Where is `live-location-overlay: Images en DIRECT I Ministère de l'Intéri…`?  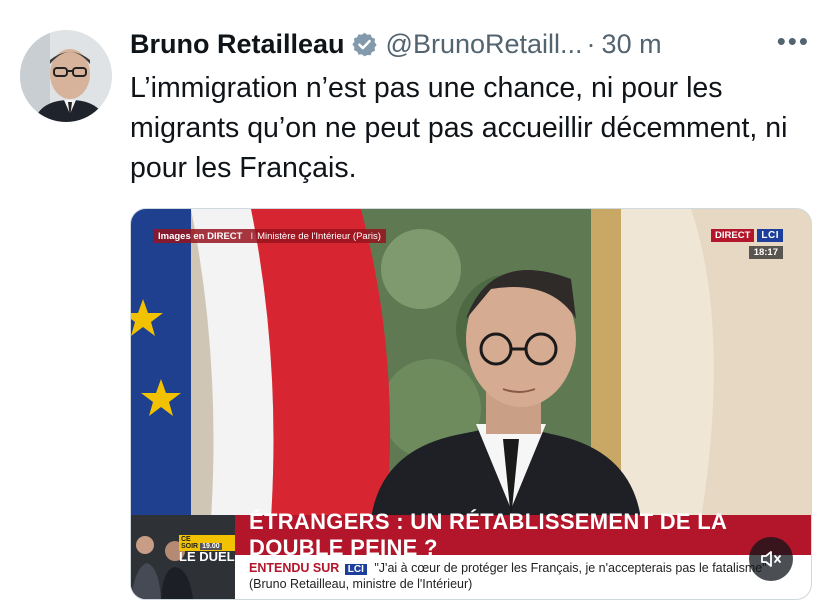 live-location-overlay: Images en DIRECT I Ministère de l'Intéri… is located at coordinates (269, 236).